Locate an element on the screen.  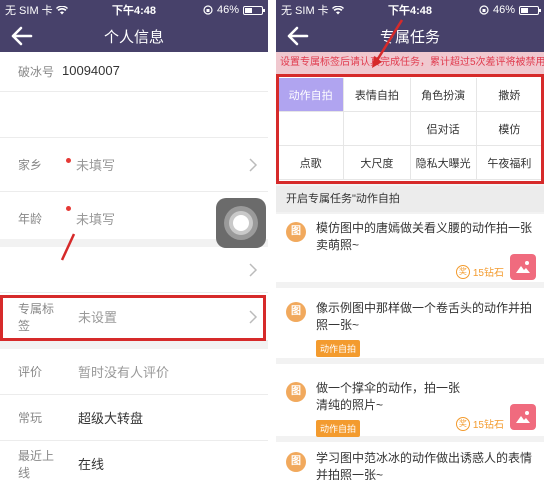
ice-id-label: 破冰号 is located at coordinates (36, 72).